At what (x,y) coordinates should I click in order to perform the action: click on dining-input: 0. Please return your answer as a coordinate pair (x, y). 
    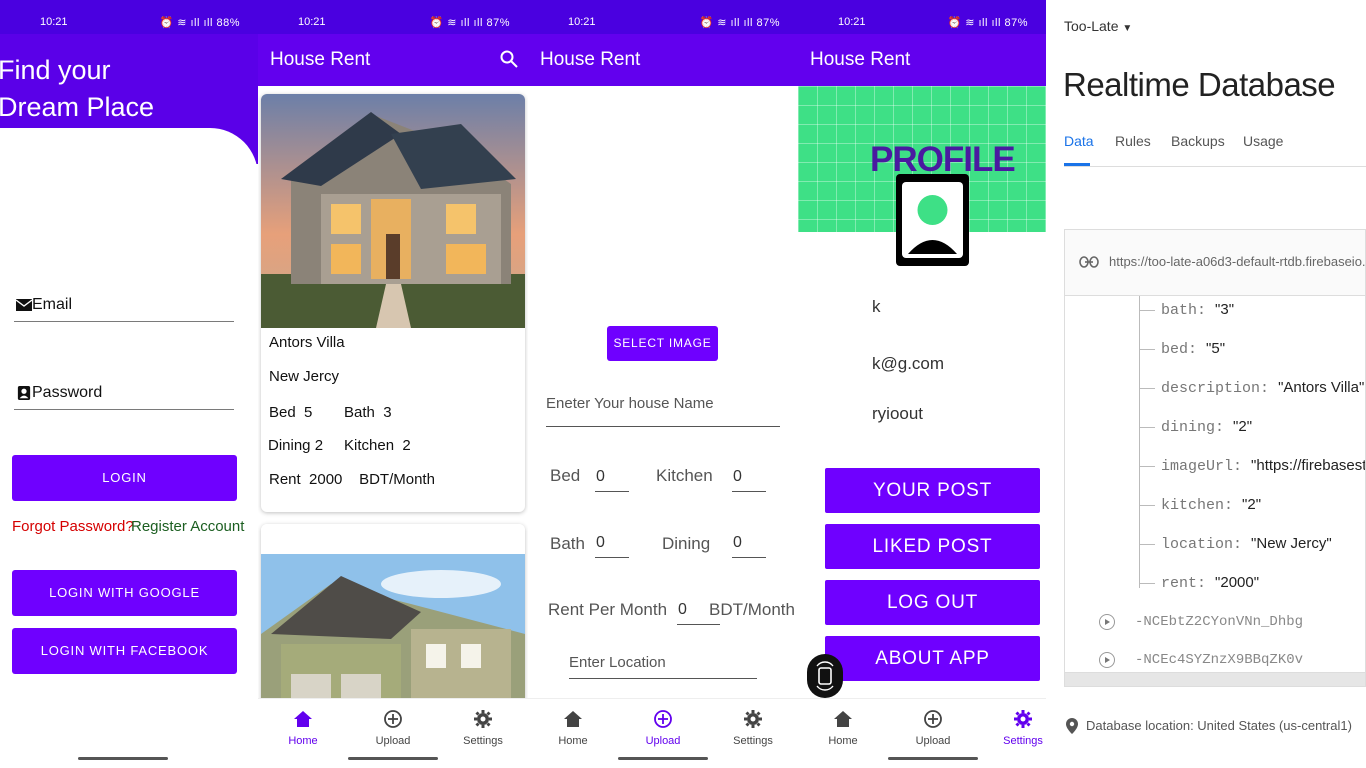
    Looking at the image, I should click on (749, 546).